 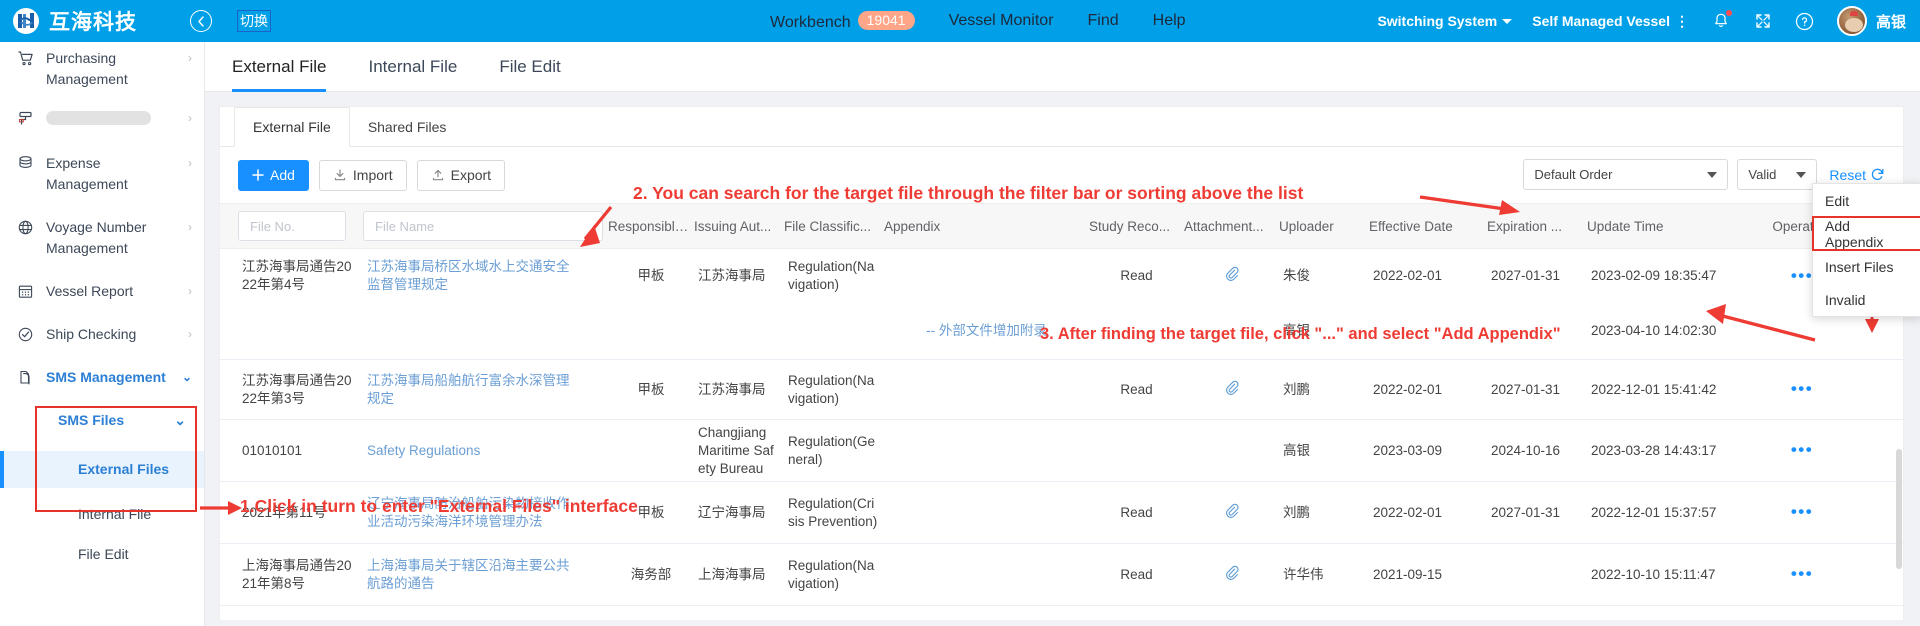 I want to click on file-name-input: File Name, so click(x=483, y=226).